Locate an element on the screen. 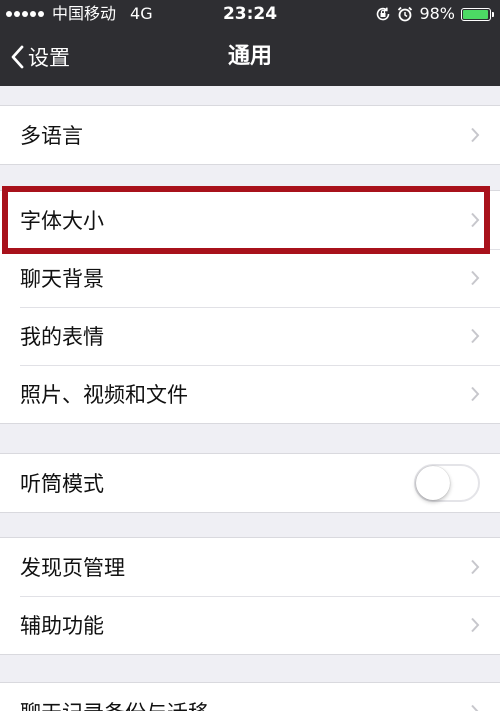 This screenshot has height=711, width=500. page-title: 通用 is located at coordinates (249, 56).